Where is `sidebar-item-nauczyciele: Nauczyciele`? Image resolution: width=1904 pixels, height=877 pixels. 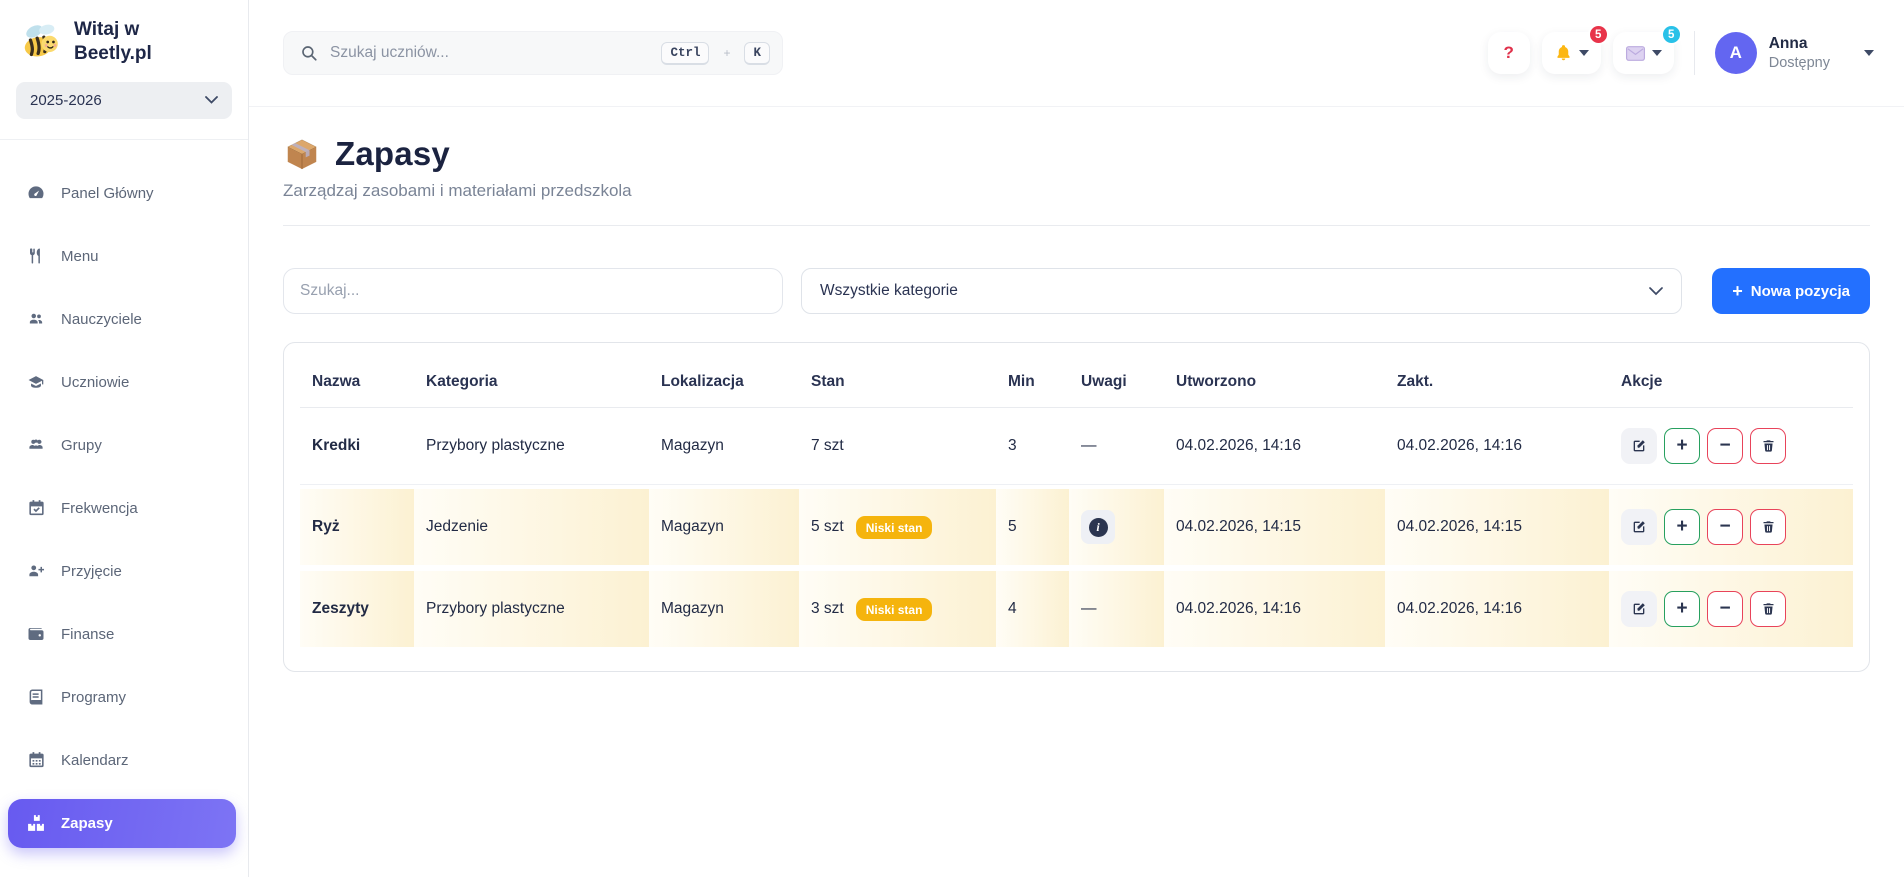
sidebar-item-nauczyciele: Nauczyciele is located at coordinates (124, 319).